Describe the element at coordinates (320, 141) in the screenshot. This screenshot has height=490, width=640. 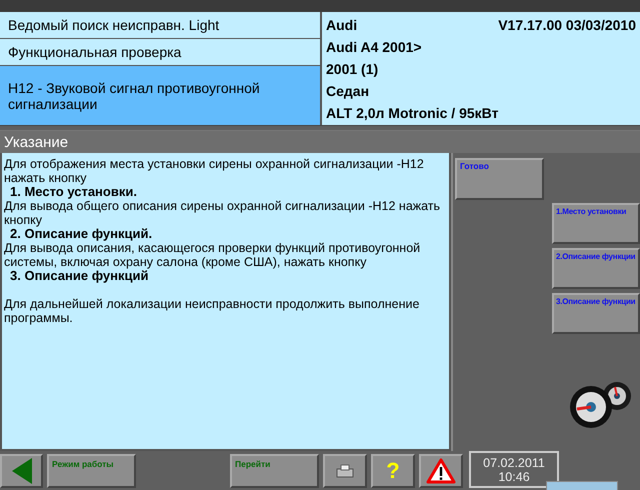
I see `section-title: Указание` at that location.